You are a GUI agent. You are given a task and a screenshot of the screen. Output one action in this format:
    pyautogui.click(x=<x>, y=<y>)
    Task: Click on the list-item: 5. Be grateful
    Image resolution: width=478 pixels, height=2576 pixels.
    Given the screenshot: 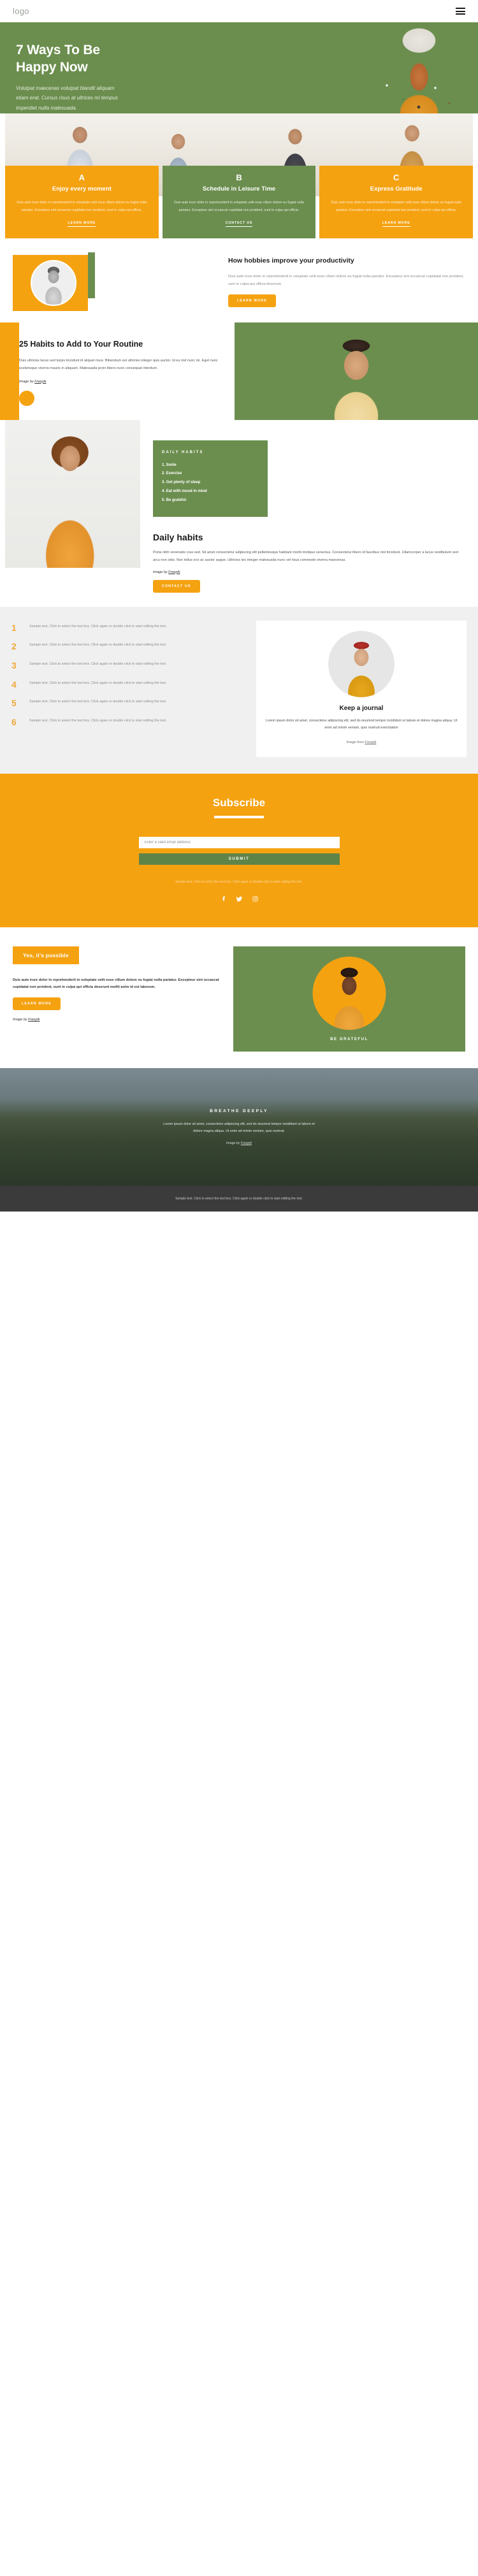 What is the action you would take?
    pyautogui.click(x=174, y=500)
    